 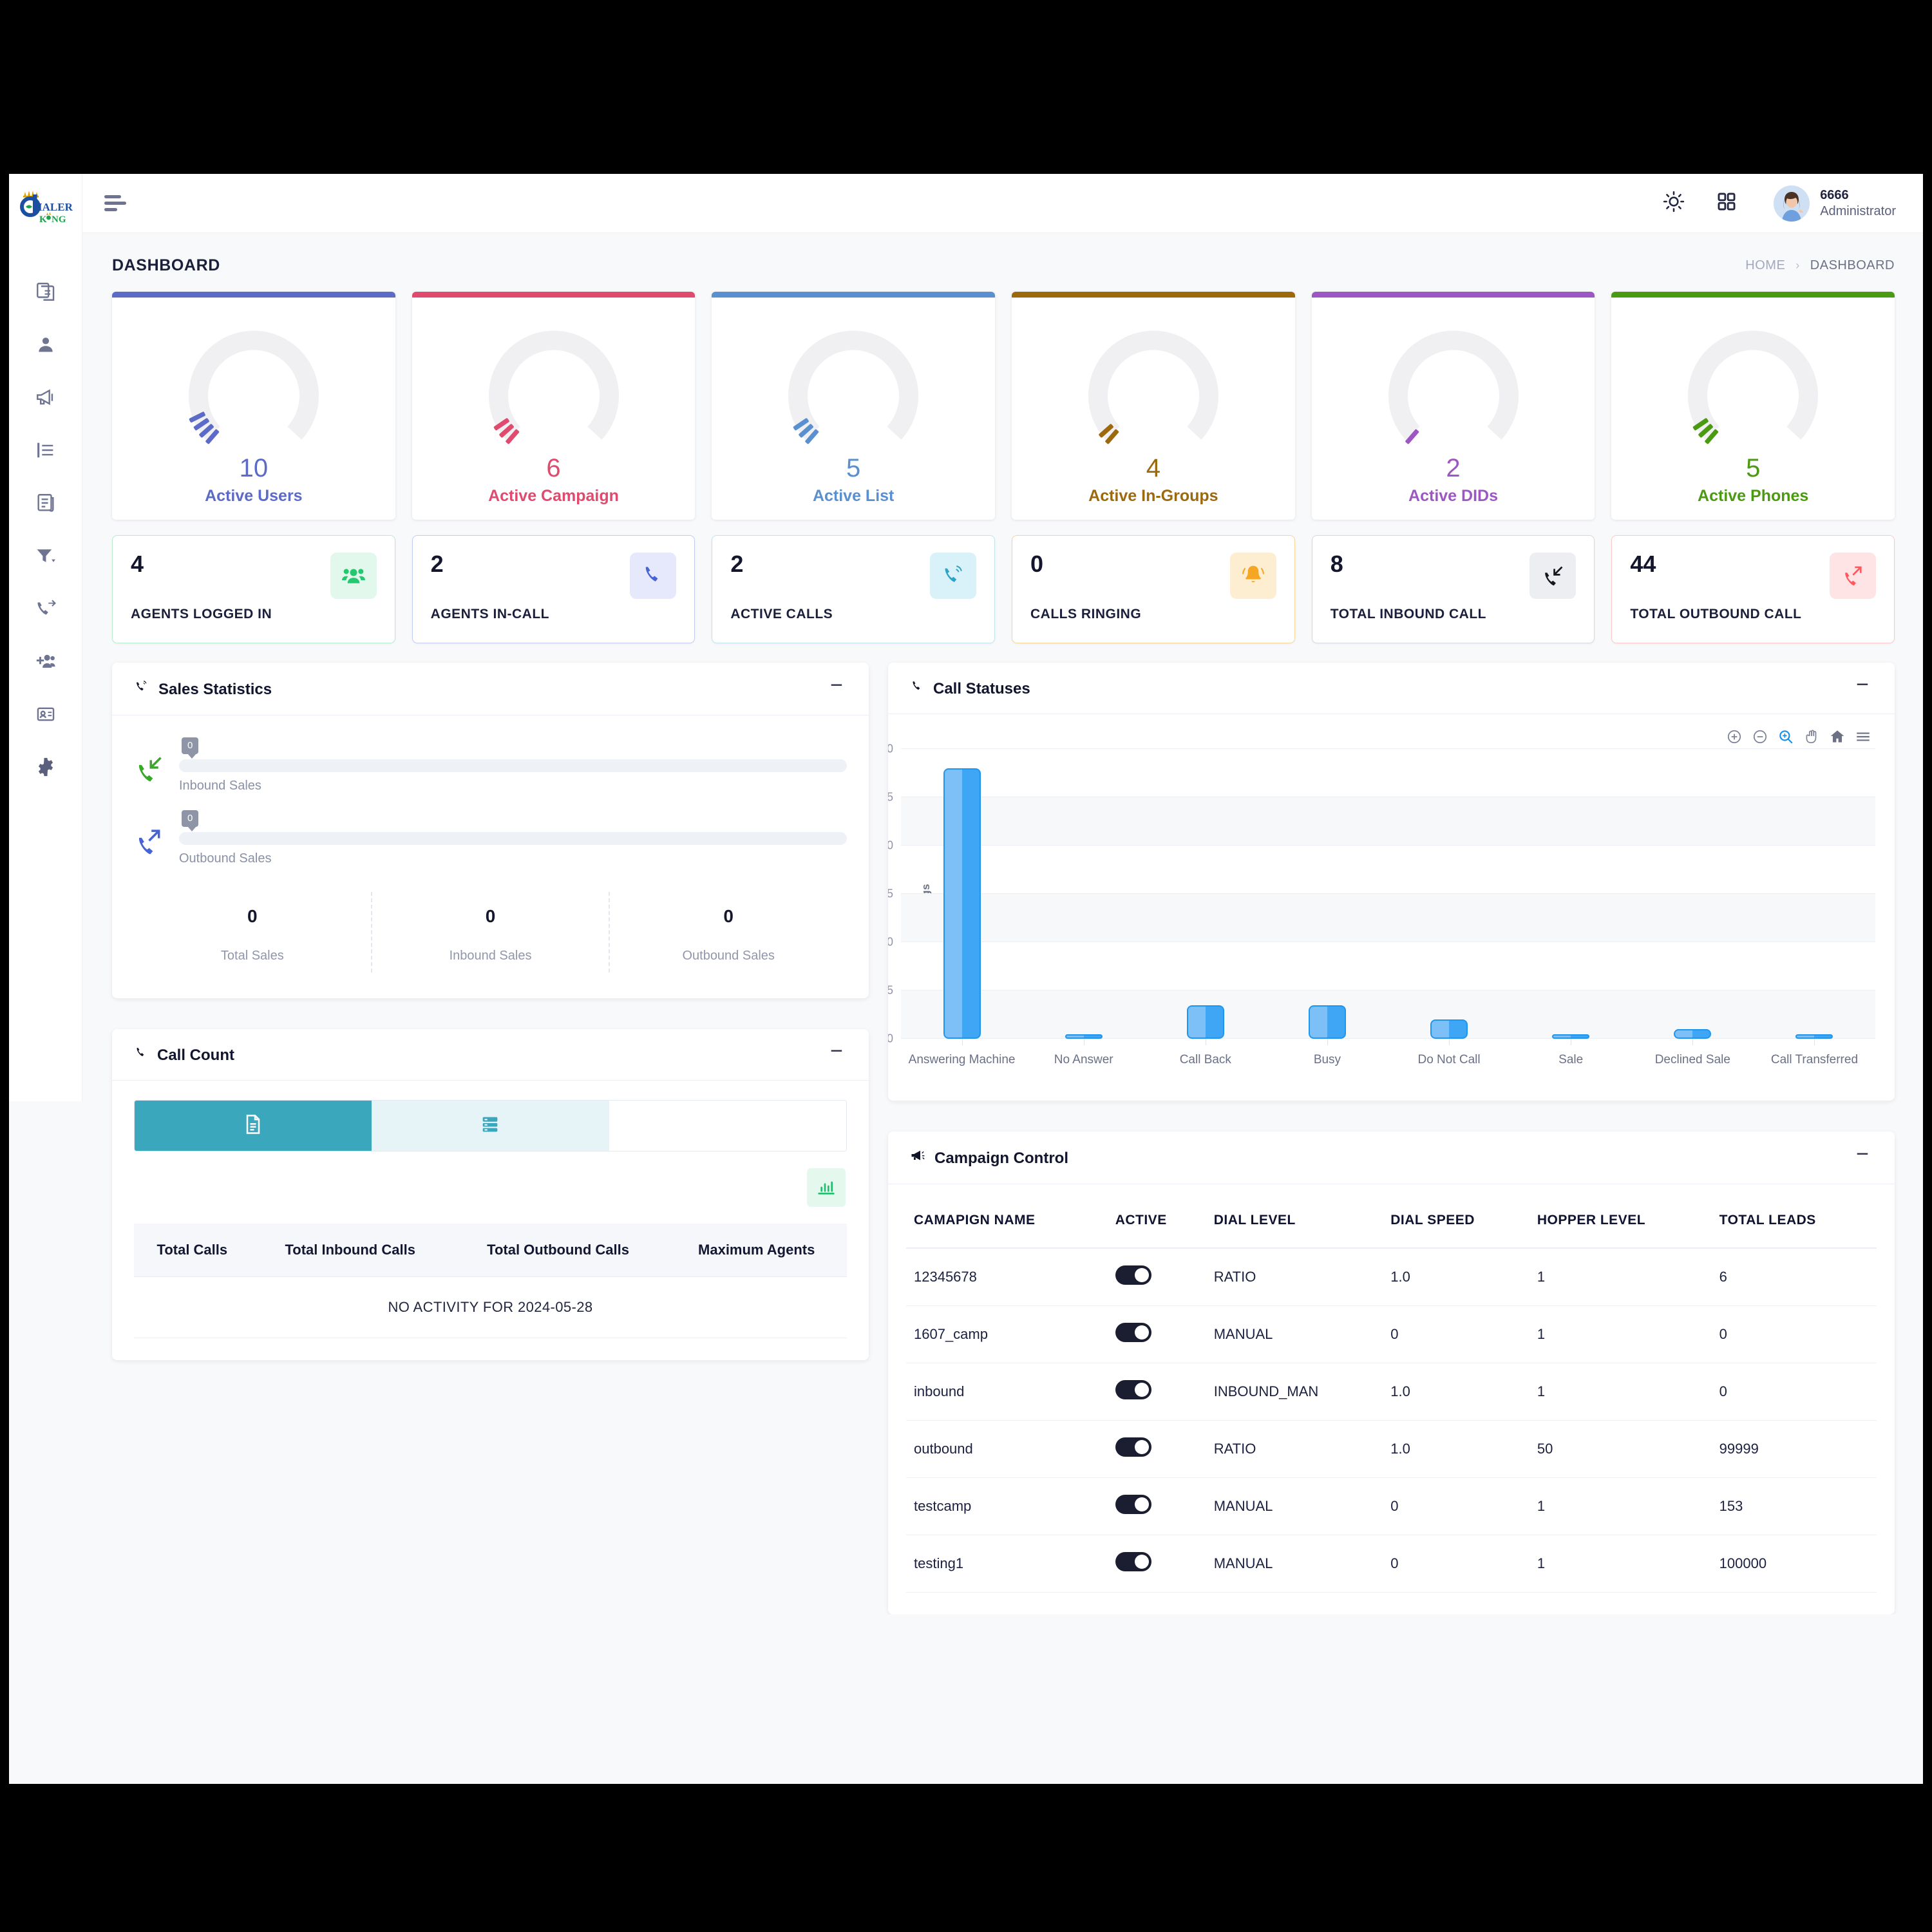 I want to click on sidebar-item-filter, so click(x=46, y=555).